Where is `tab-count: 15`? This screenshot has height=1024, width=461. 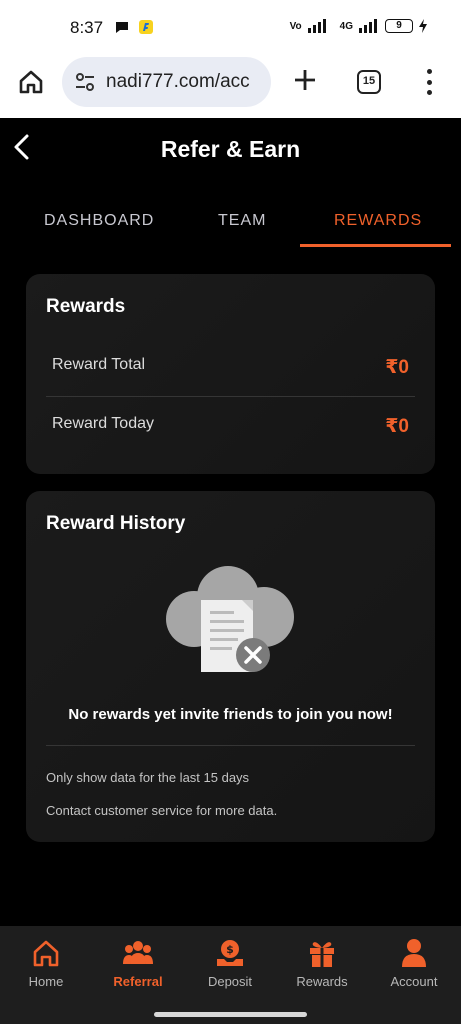
tab-count: 15 is located at coordinates (369, 81).